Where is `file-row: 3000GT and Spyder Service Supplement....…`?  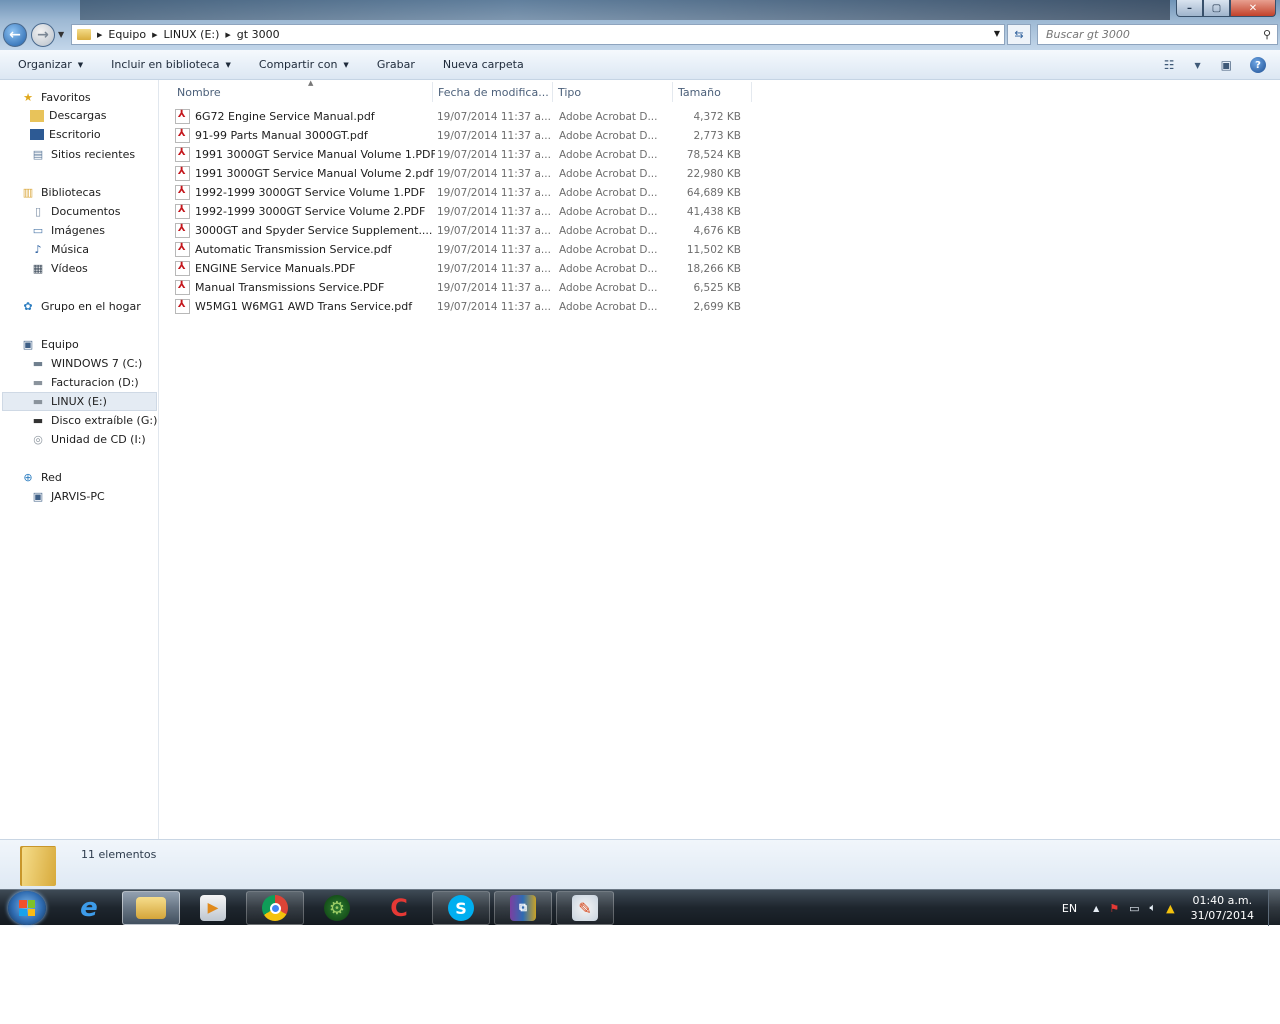
file-row: 3000GT and Spyder Service Supplement....… is located at coordinates (465, 230).